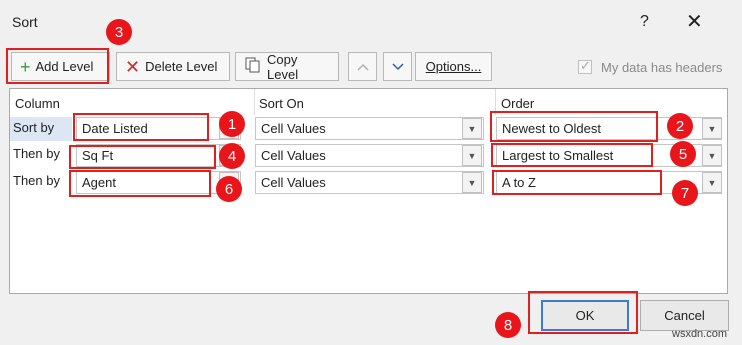 This screenshot has width=742, height=345. I want to click on step-badge: 3, so click(119, 32).